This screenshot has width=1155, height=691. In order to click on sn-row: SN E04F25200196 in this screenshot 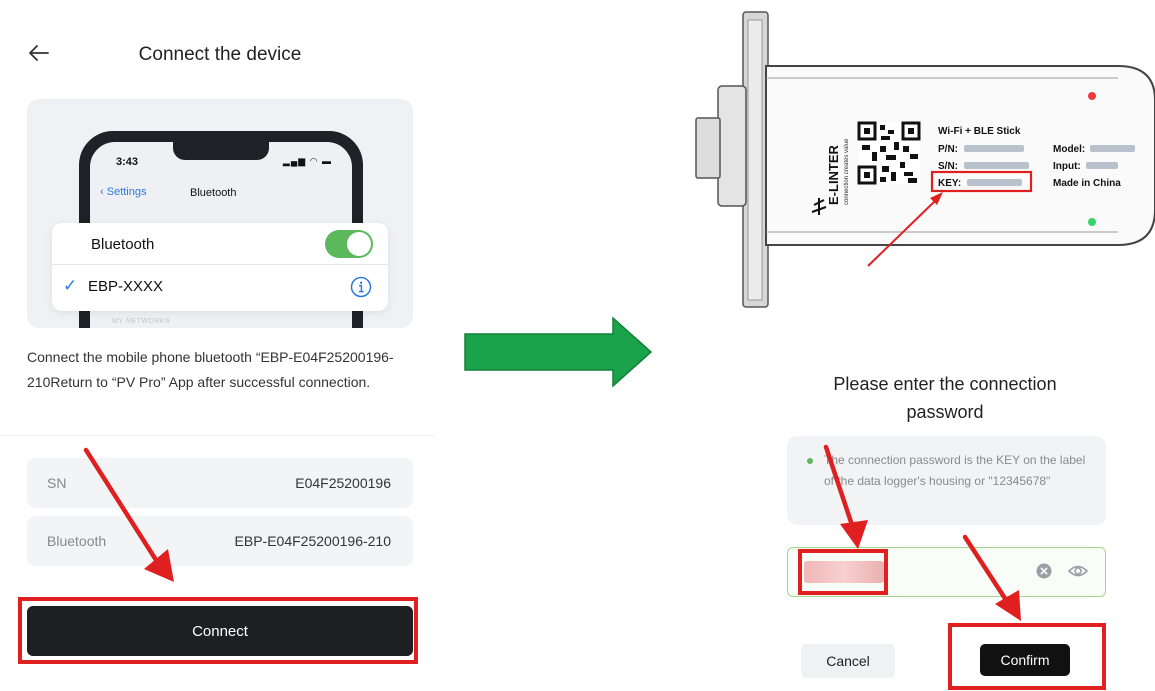, I will do `click(220, 483)`.